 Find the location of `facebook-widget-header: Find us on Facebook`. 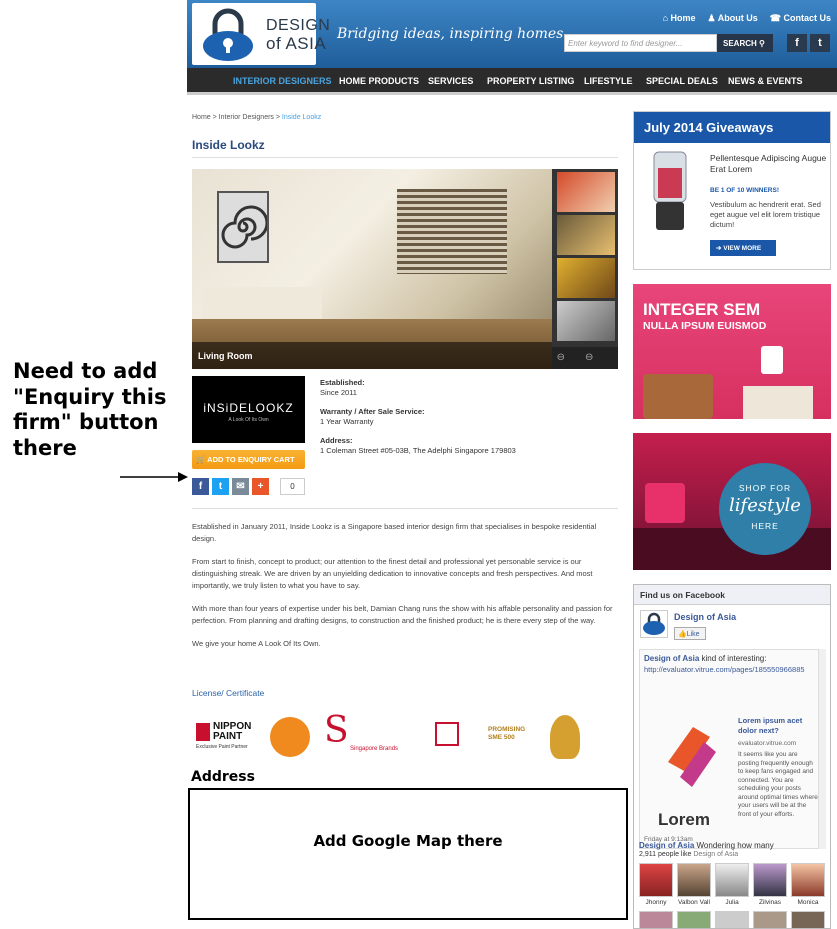

facebook-widget-header: Find us on Facebook is located at coordinates (732, 595).